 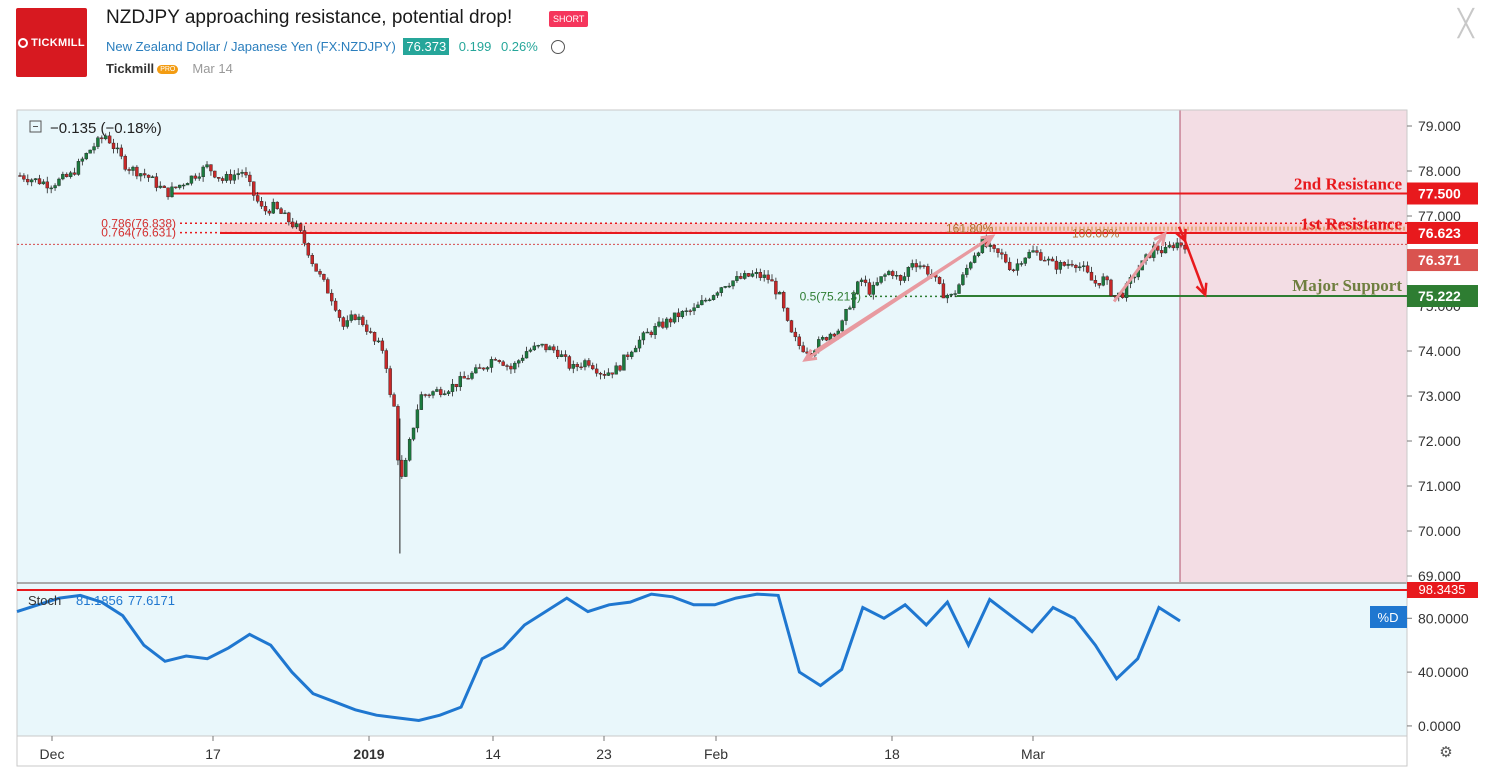 What do you see at coordinates (1439, 296) in the screenshot?
I see `support-price-badge-text: 75.222` at bounding box center [1439, 296].